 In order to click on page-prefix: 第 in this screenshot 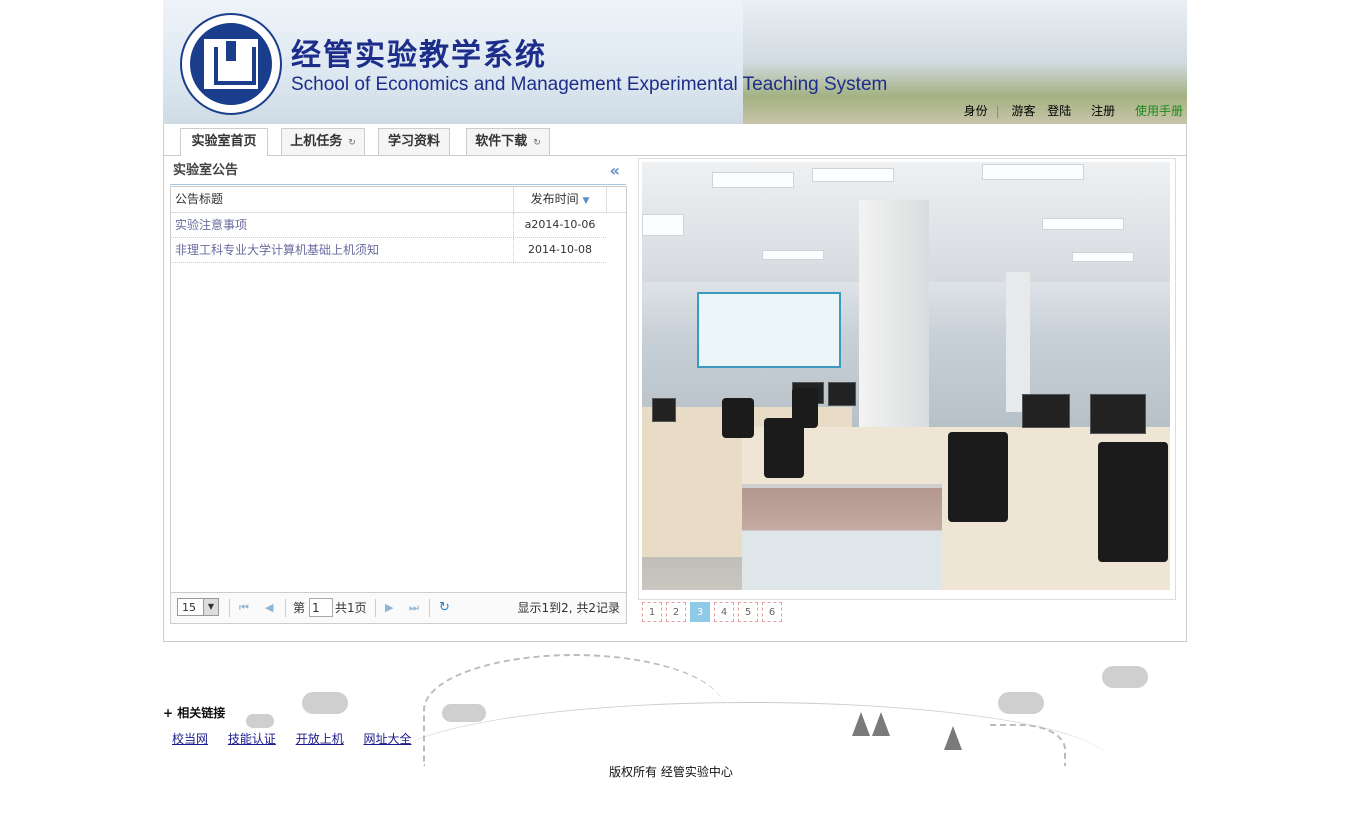, I will do `click(299, 608)`.